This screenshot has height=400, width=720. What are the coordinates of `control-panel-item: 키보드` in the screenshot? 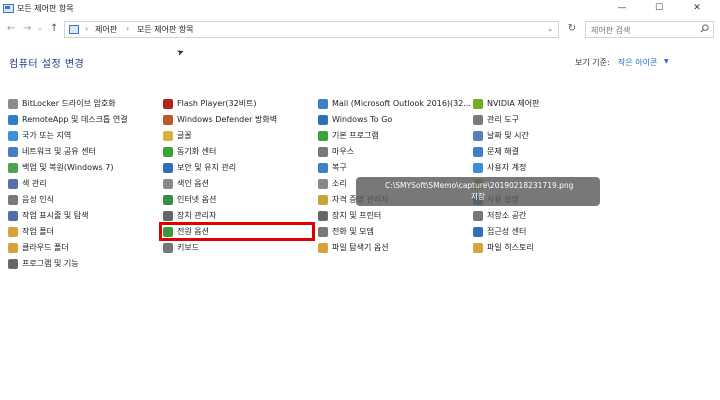 It's located at (181, 247).